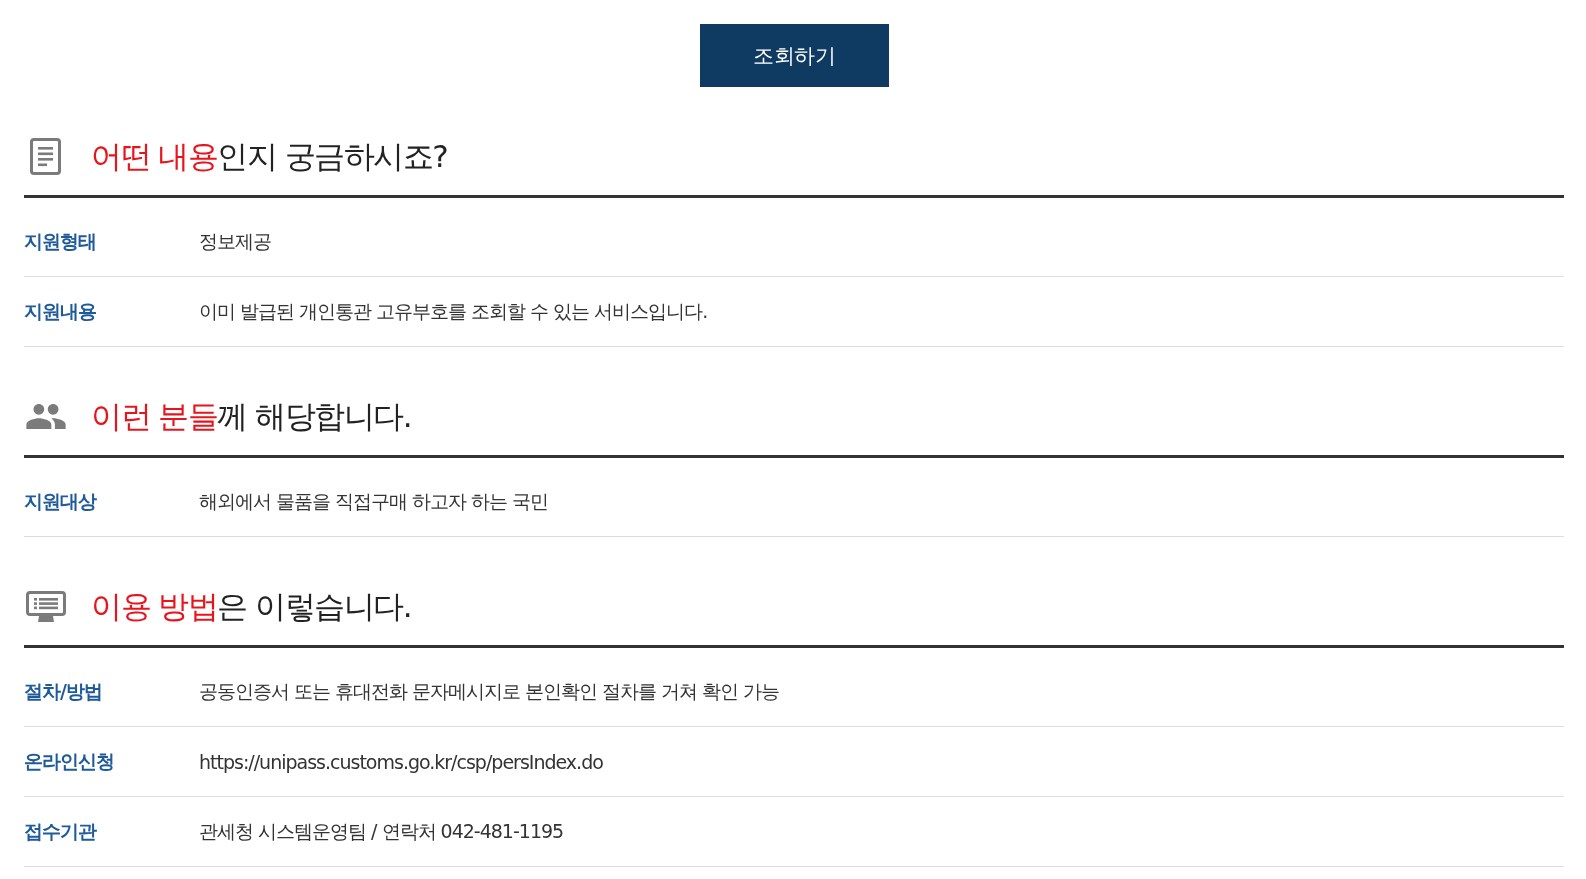 The image size is (1586, 879). I want to click on row-value: https://unipass.customs.go.kr/csp/persIndex.do, so click(401, 761).